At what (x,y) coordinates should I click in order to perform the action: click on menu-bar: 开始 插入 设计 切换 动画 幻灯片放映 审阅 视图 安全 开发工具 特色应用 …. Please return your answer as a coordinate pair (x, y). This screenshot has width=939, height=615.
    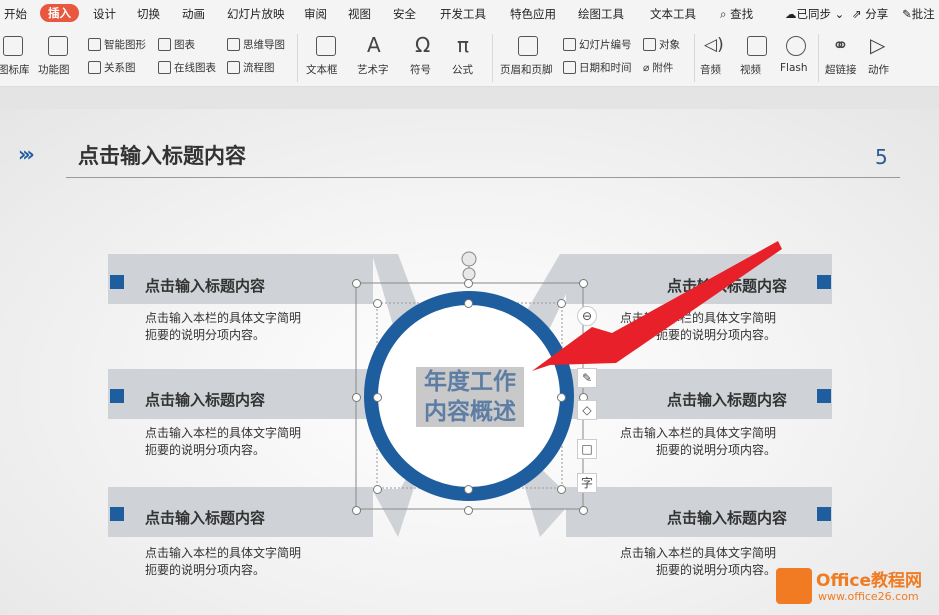
    Looking at the image, I should click on (469, 15).